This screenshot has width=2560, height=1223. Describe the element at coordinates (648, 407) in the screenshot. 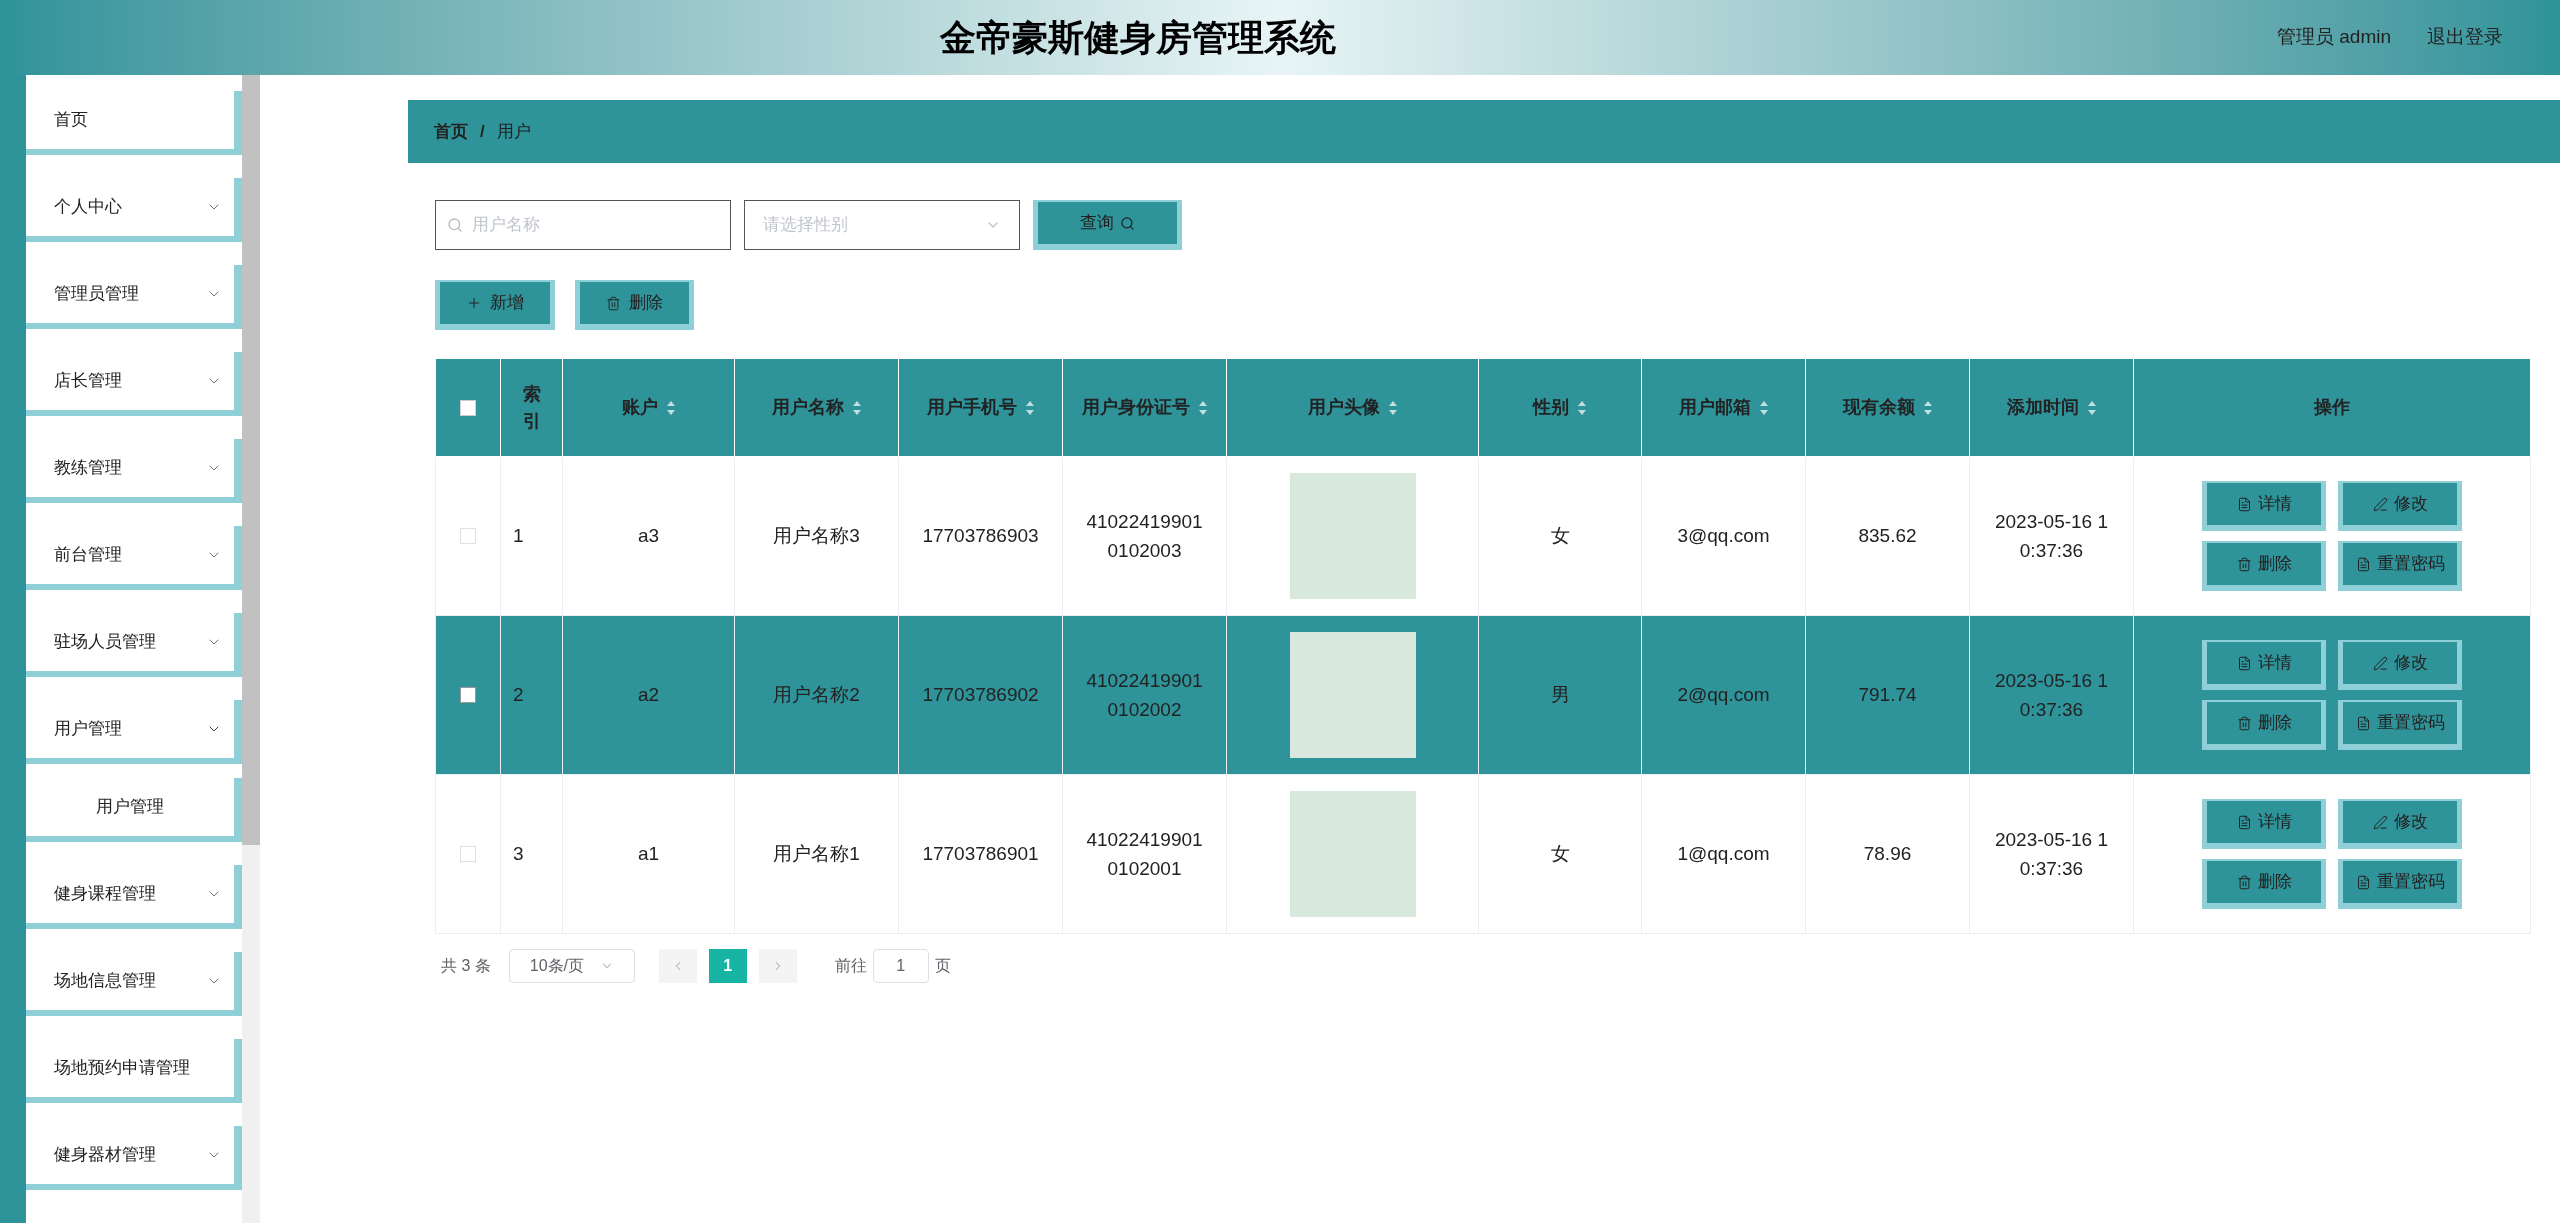

I see `column-header: 账户` at that location.